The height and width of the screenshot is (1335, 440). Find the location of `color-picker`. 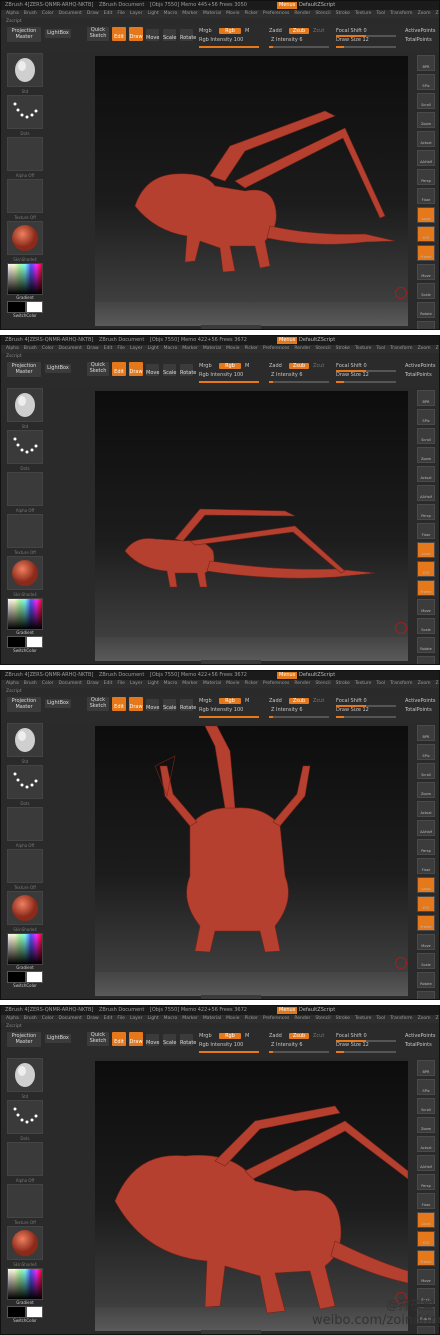

color-picker is located at coordinates (25, 614).